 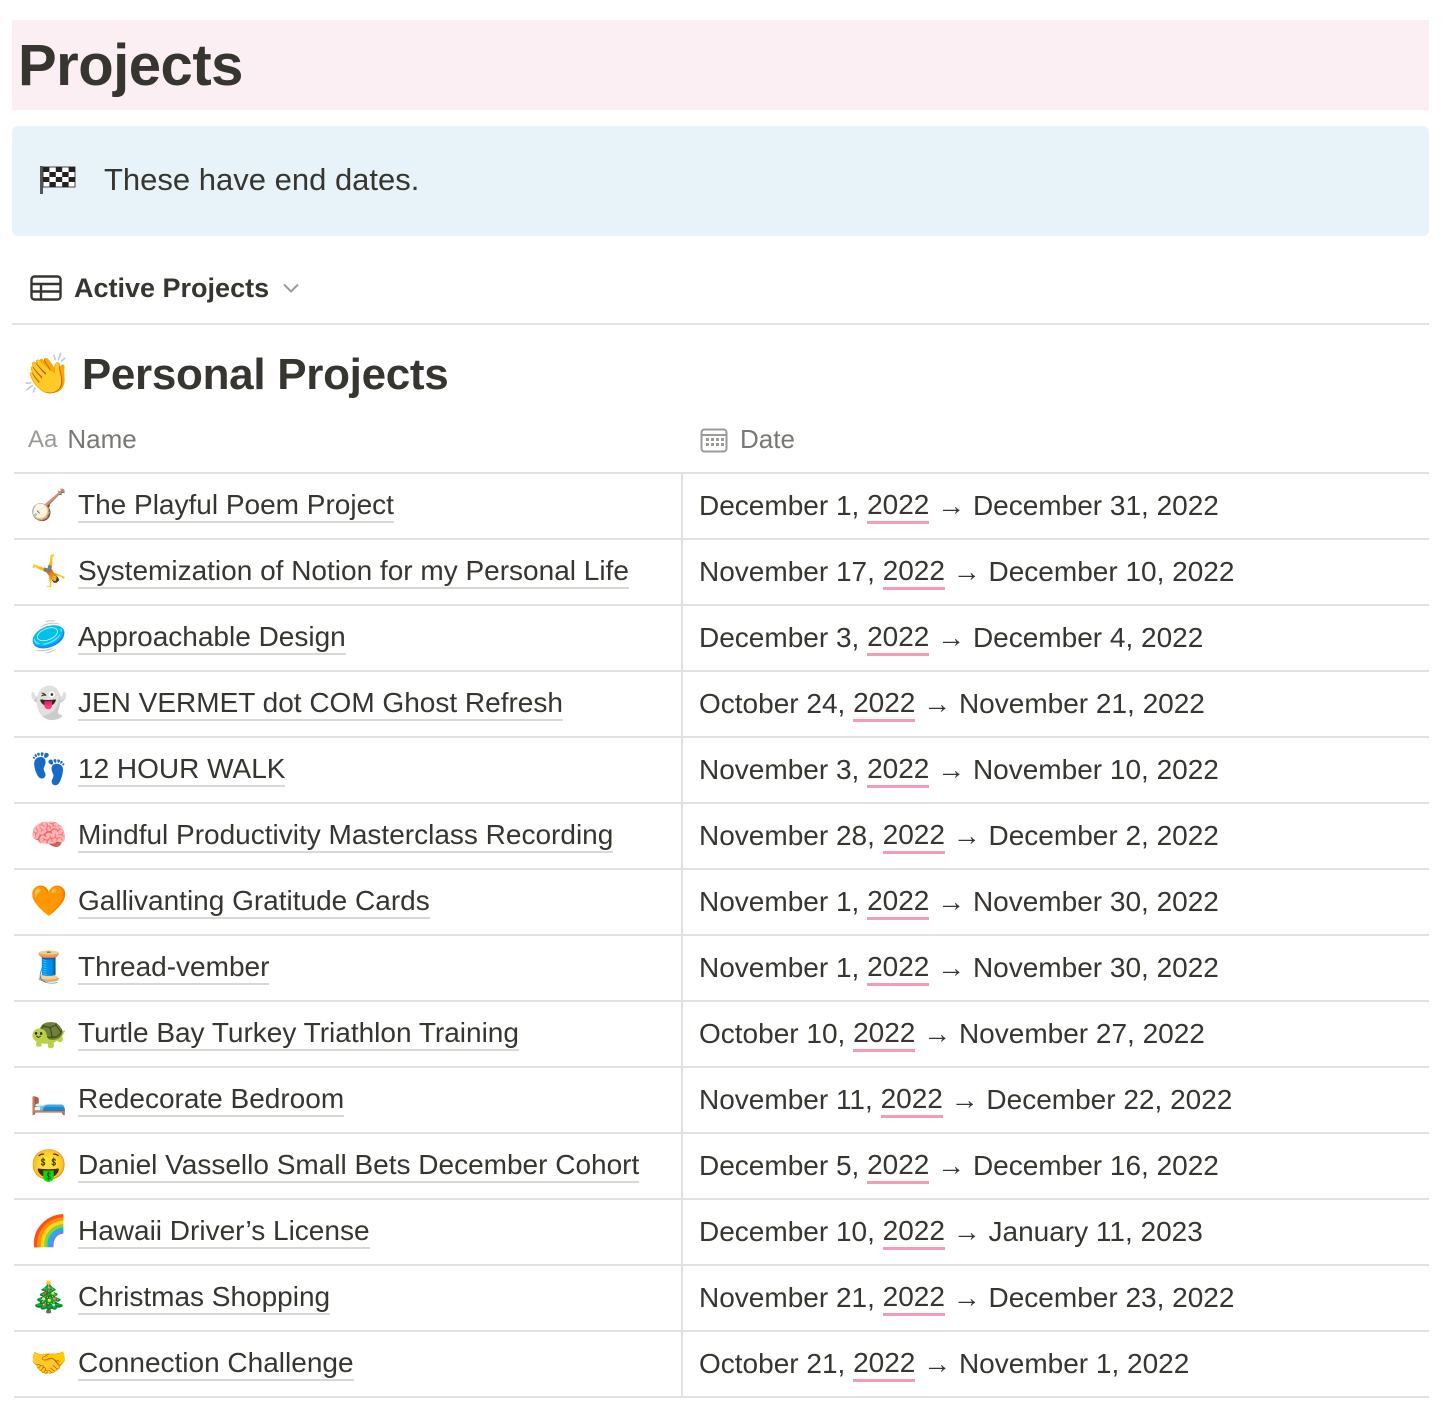 What do you see at coordinates (951, 1232) in the screenshot?
I see `date-cell: December 10, 2022 → January 11, 2023` at bounding box center [951, 1232].